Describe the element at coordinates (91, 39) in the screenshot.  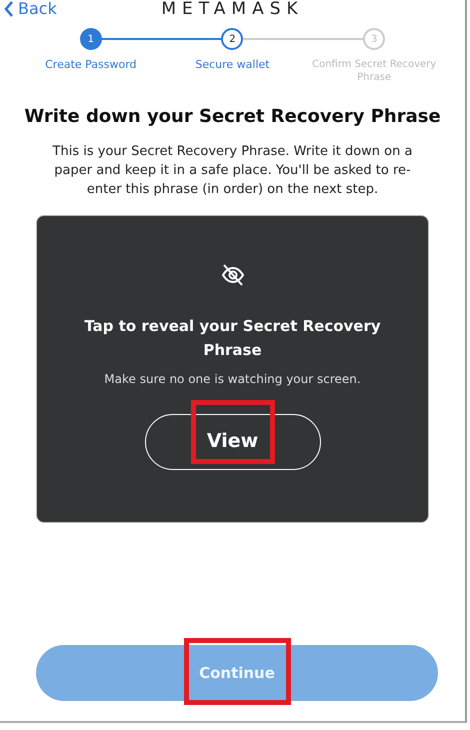
I see `step-number: 1` at that location.